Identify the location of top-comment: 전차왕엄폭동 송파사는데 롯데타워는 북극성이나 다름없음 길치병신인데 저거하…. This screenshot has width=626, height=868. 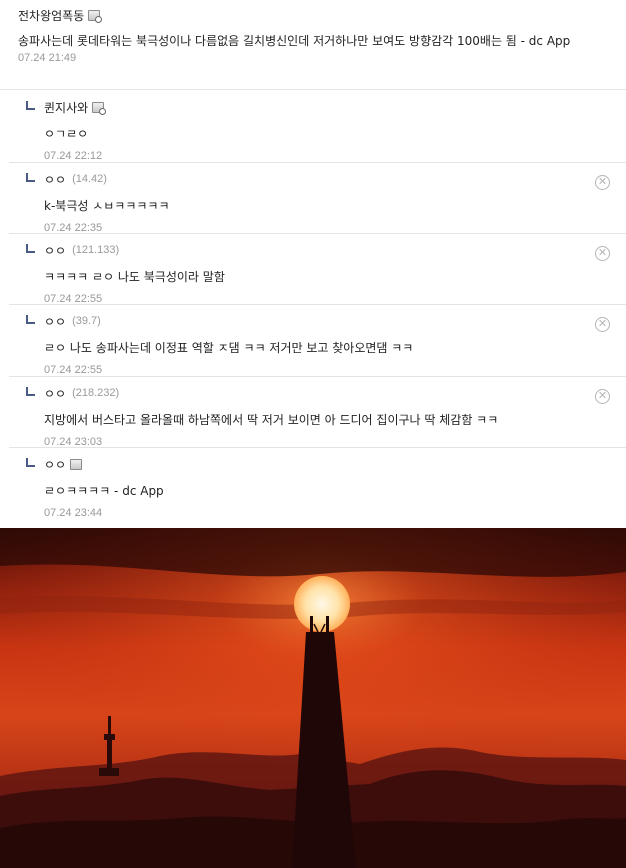
(313, 45).